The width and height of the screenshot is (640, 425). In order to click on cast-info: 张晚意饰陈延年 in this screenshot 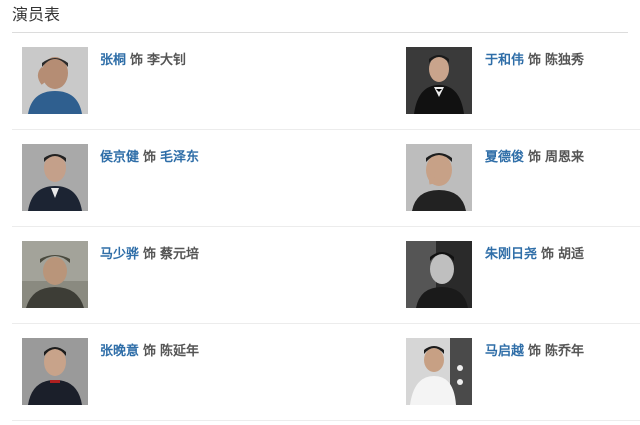, I will do `click(149, 349)`.